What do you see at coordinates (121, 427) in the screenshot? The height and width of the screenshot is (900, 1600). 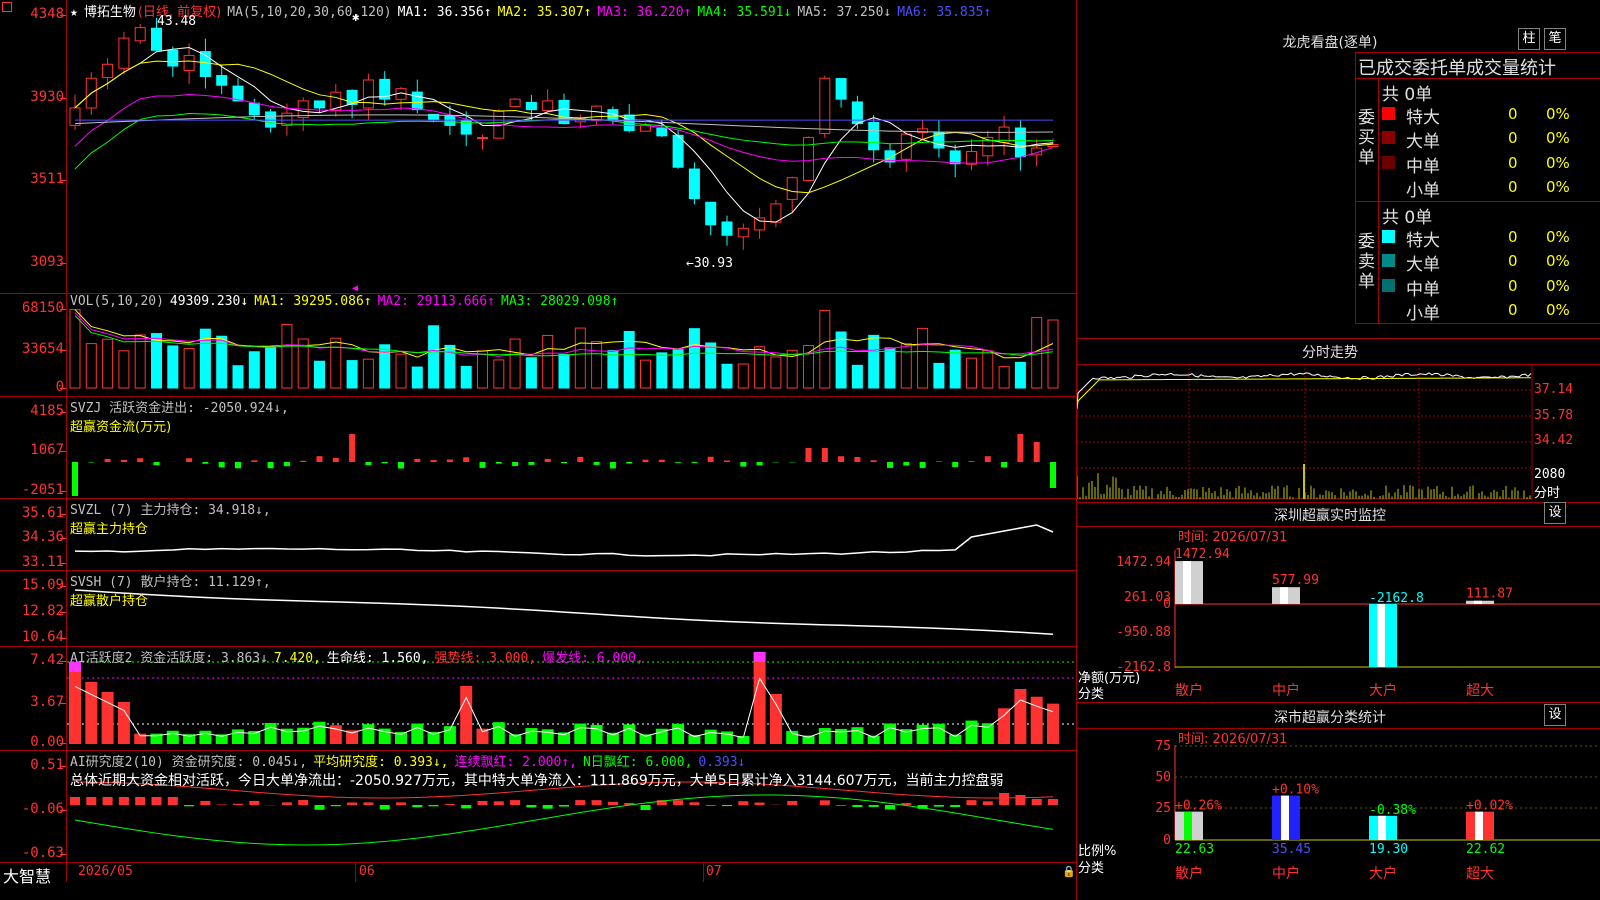 I see `svzj-subtitle: 超赢资金流(万元)` at bounding box center [121, 427].